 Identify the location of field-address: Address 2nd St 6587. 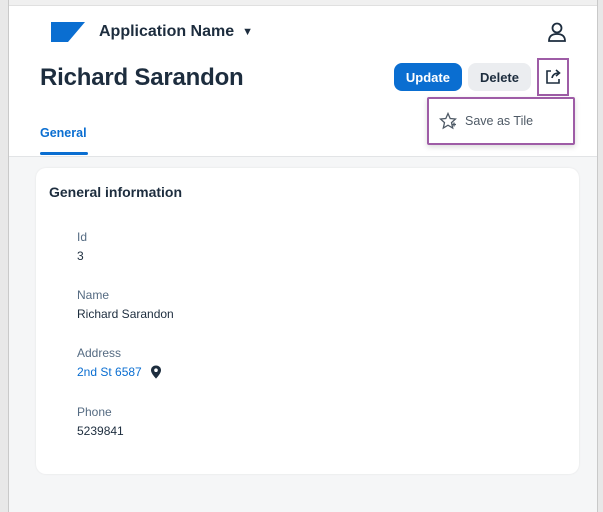
(119, 362).